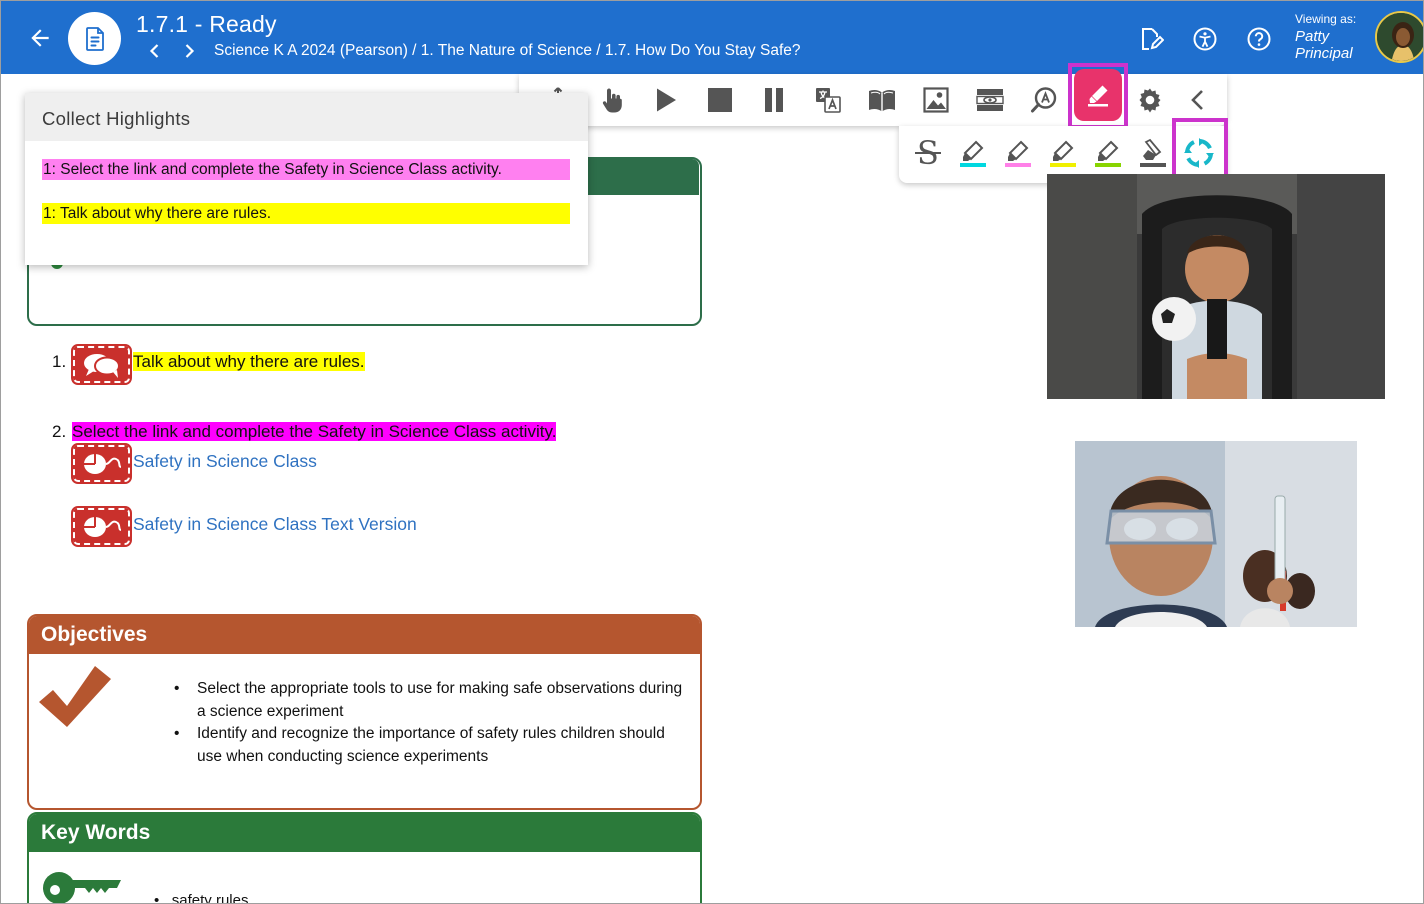 The image size is (1424, 904). Describe the element at coordinates (225, 461) in the screenshot. I see `safety-in-science-class-link: Safety in Science Class` at that location.